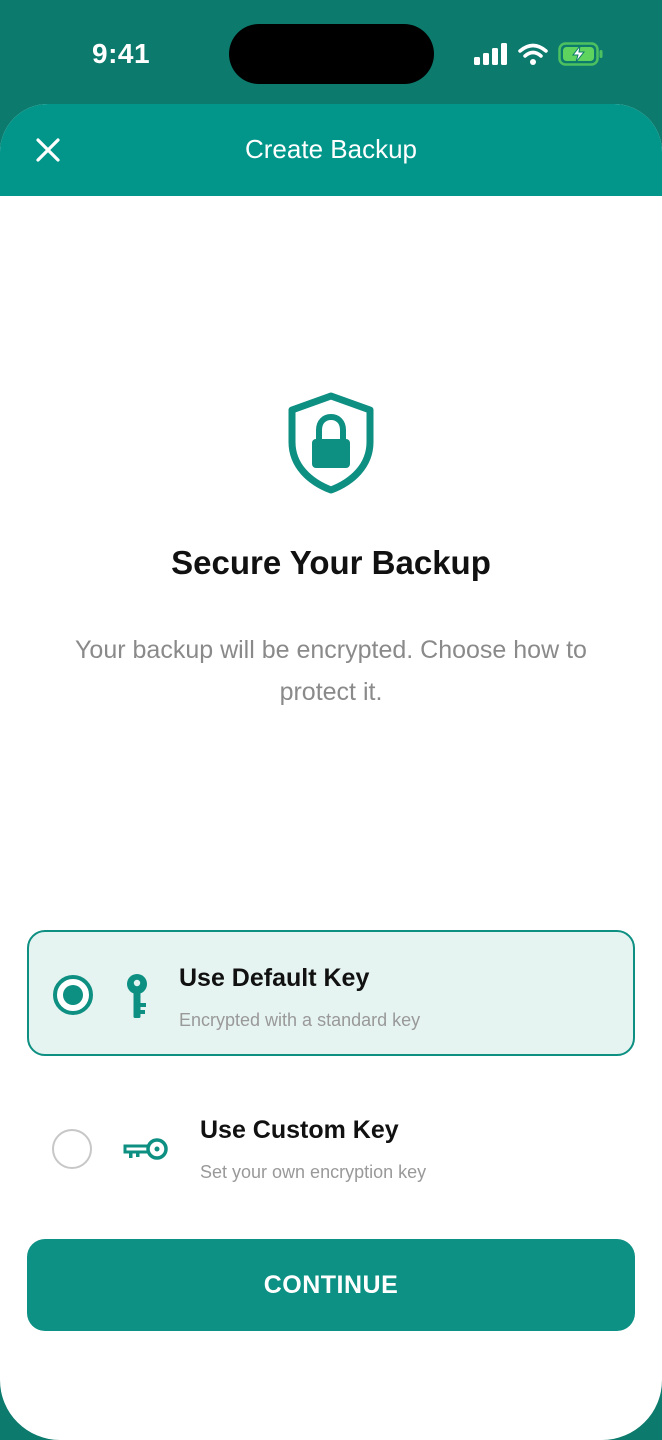  I want to click on key-icon, so click(137, 996).